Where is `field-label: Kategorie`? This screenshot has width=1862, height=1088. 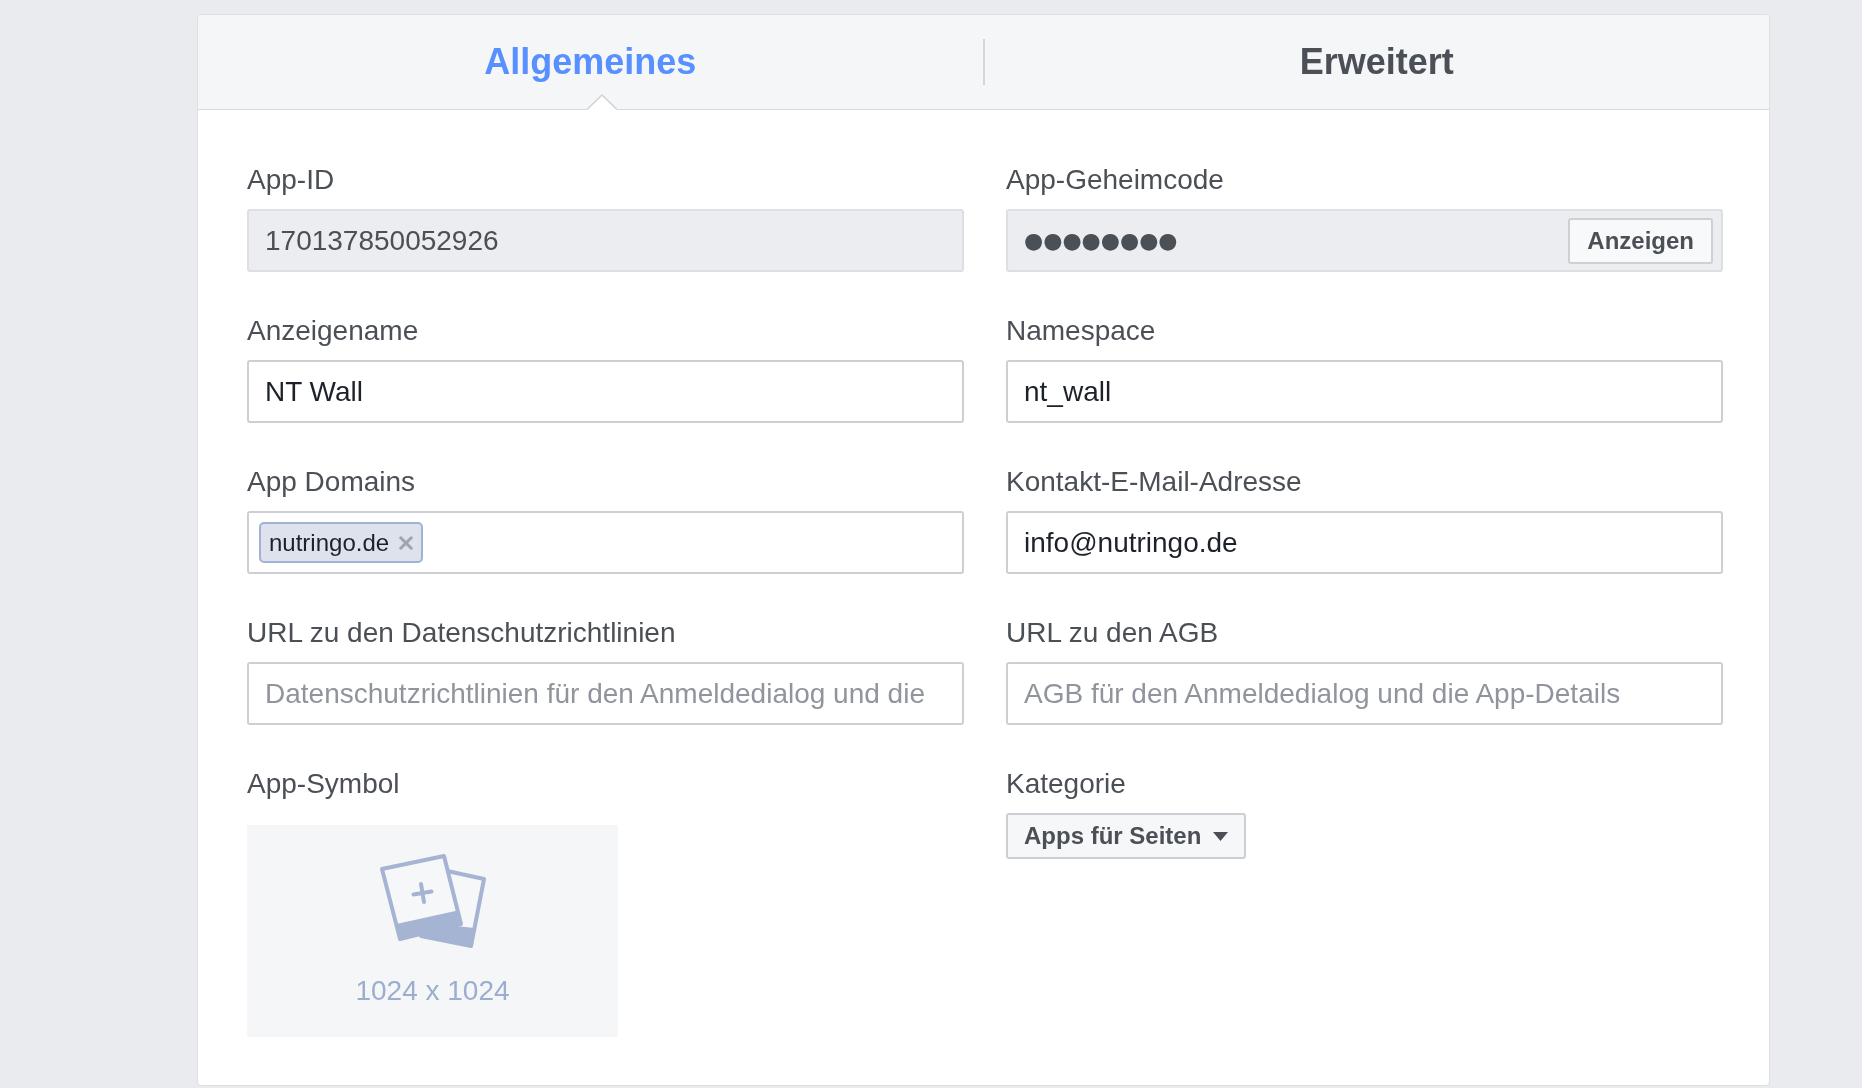 field-label: Kategorie is located at coordinates (1066, 784).